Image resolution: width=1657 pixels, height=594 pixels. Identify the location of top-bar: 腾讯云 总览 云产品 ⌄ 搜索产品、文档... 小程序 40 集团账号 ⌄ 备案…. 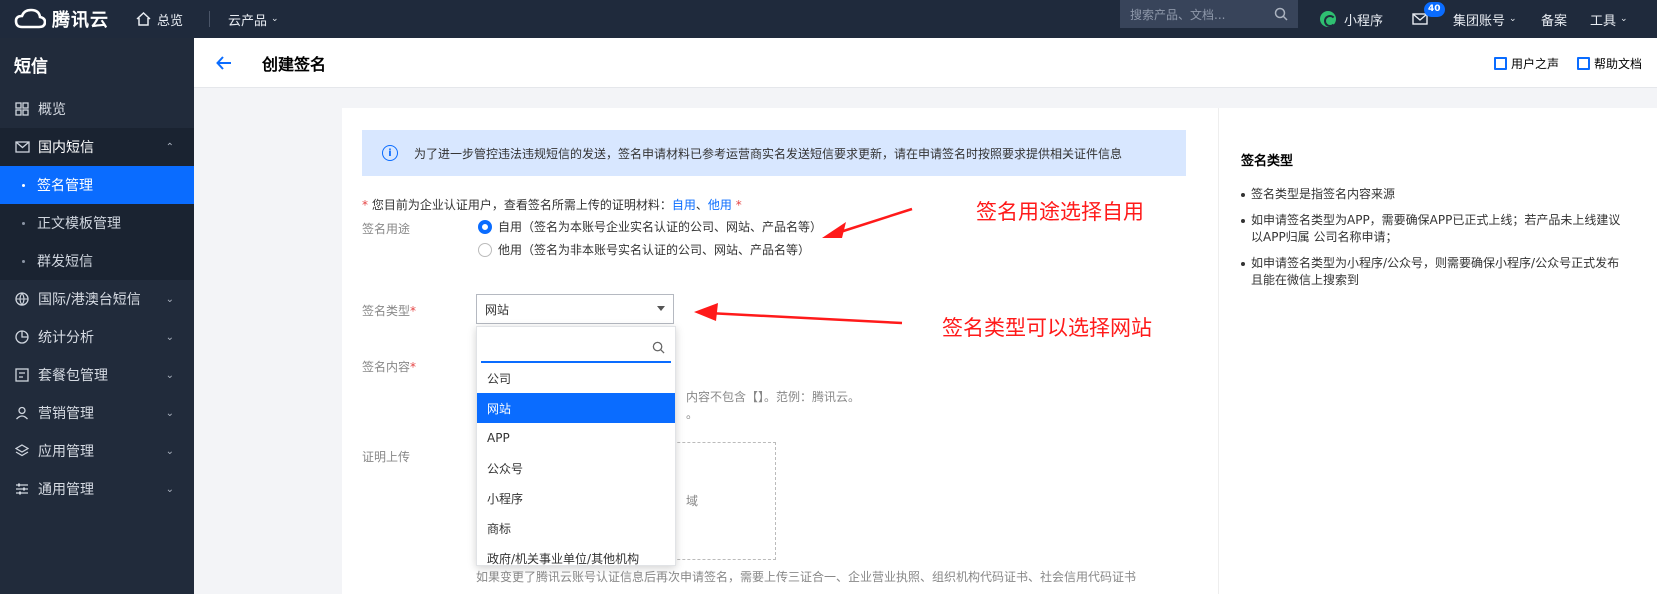
(828, 19).